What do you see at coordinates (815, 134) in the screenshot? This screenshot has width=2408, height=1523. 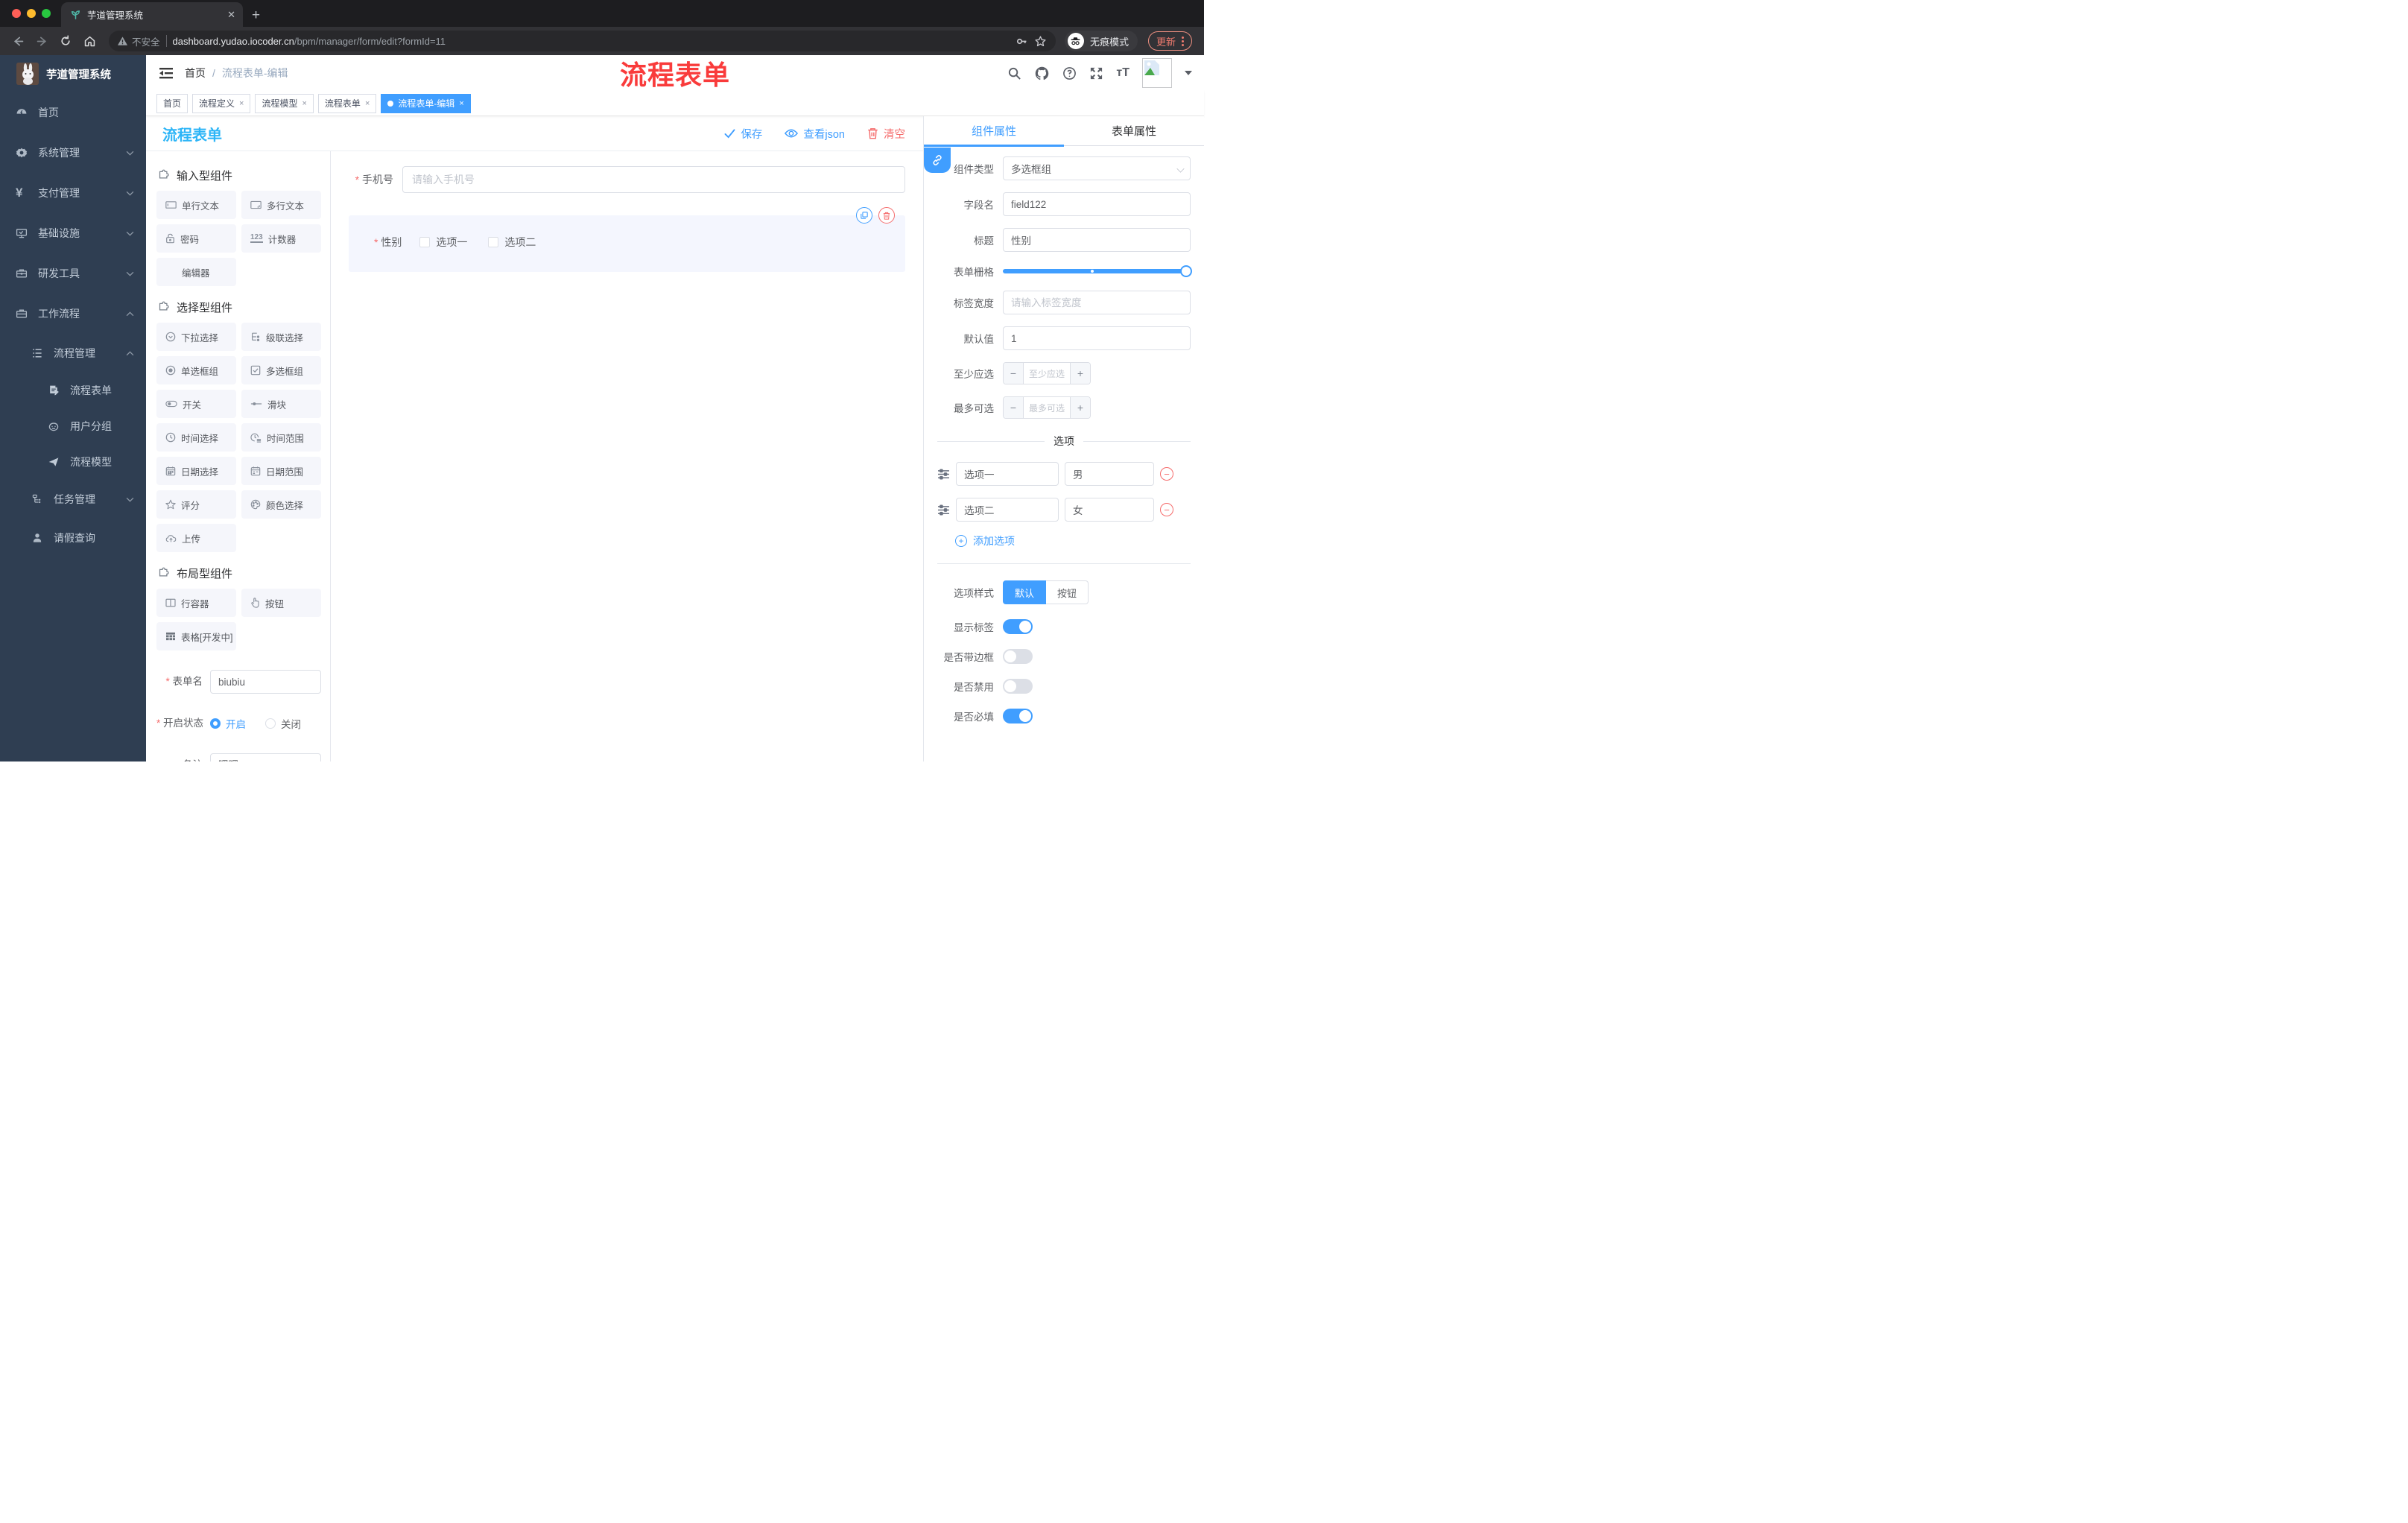 I see `view-json-button: 查看json` at bounding box center [815, 134].